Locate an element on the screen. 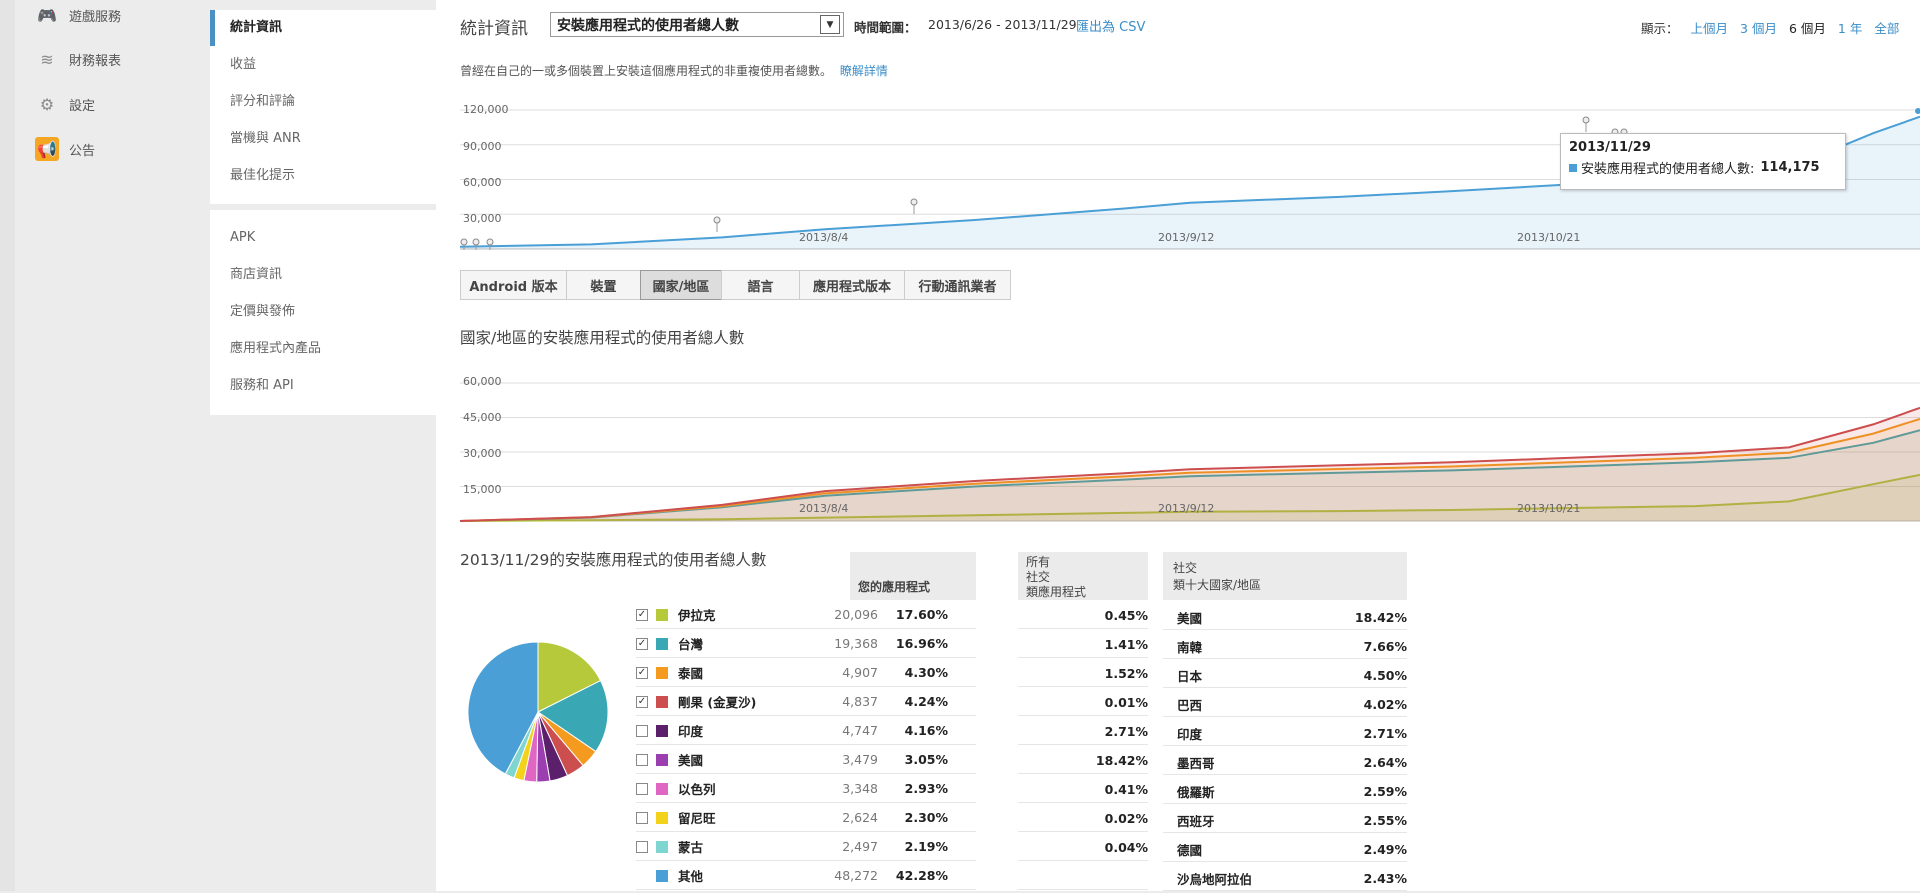 This screenshot has width=1920, height=893. y-tick: 45,000 is located at coordinates (482, 417).